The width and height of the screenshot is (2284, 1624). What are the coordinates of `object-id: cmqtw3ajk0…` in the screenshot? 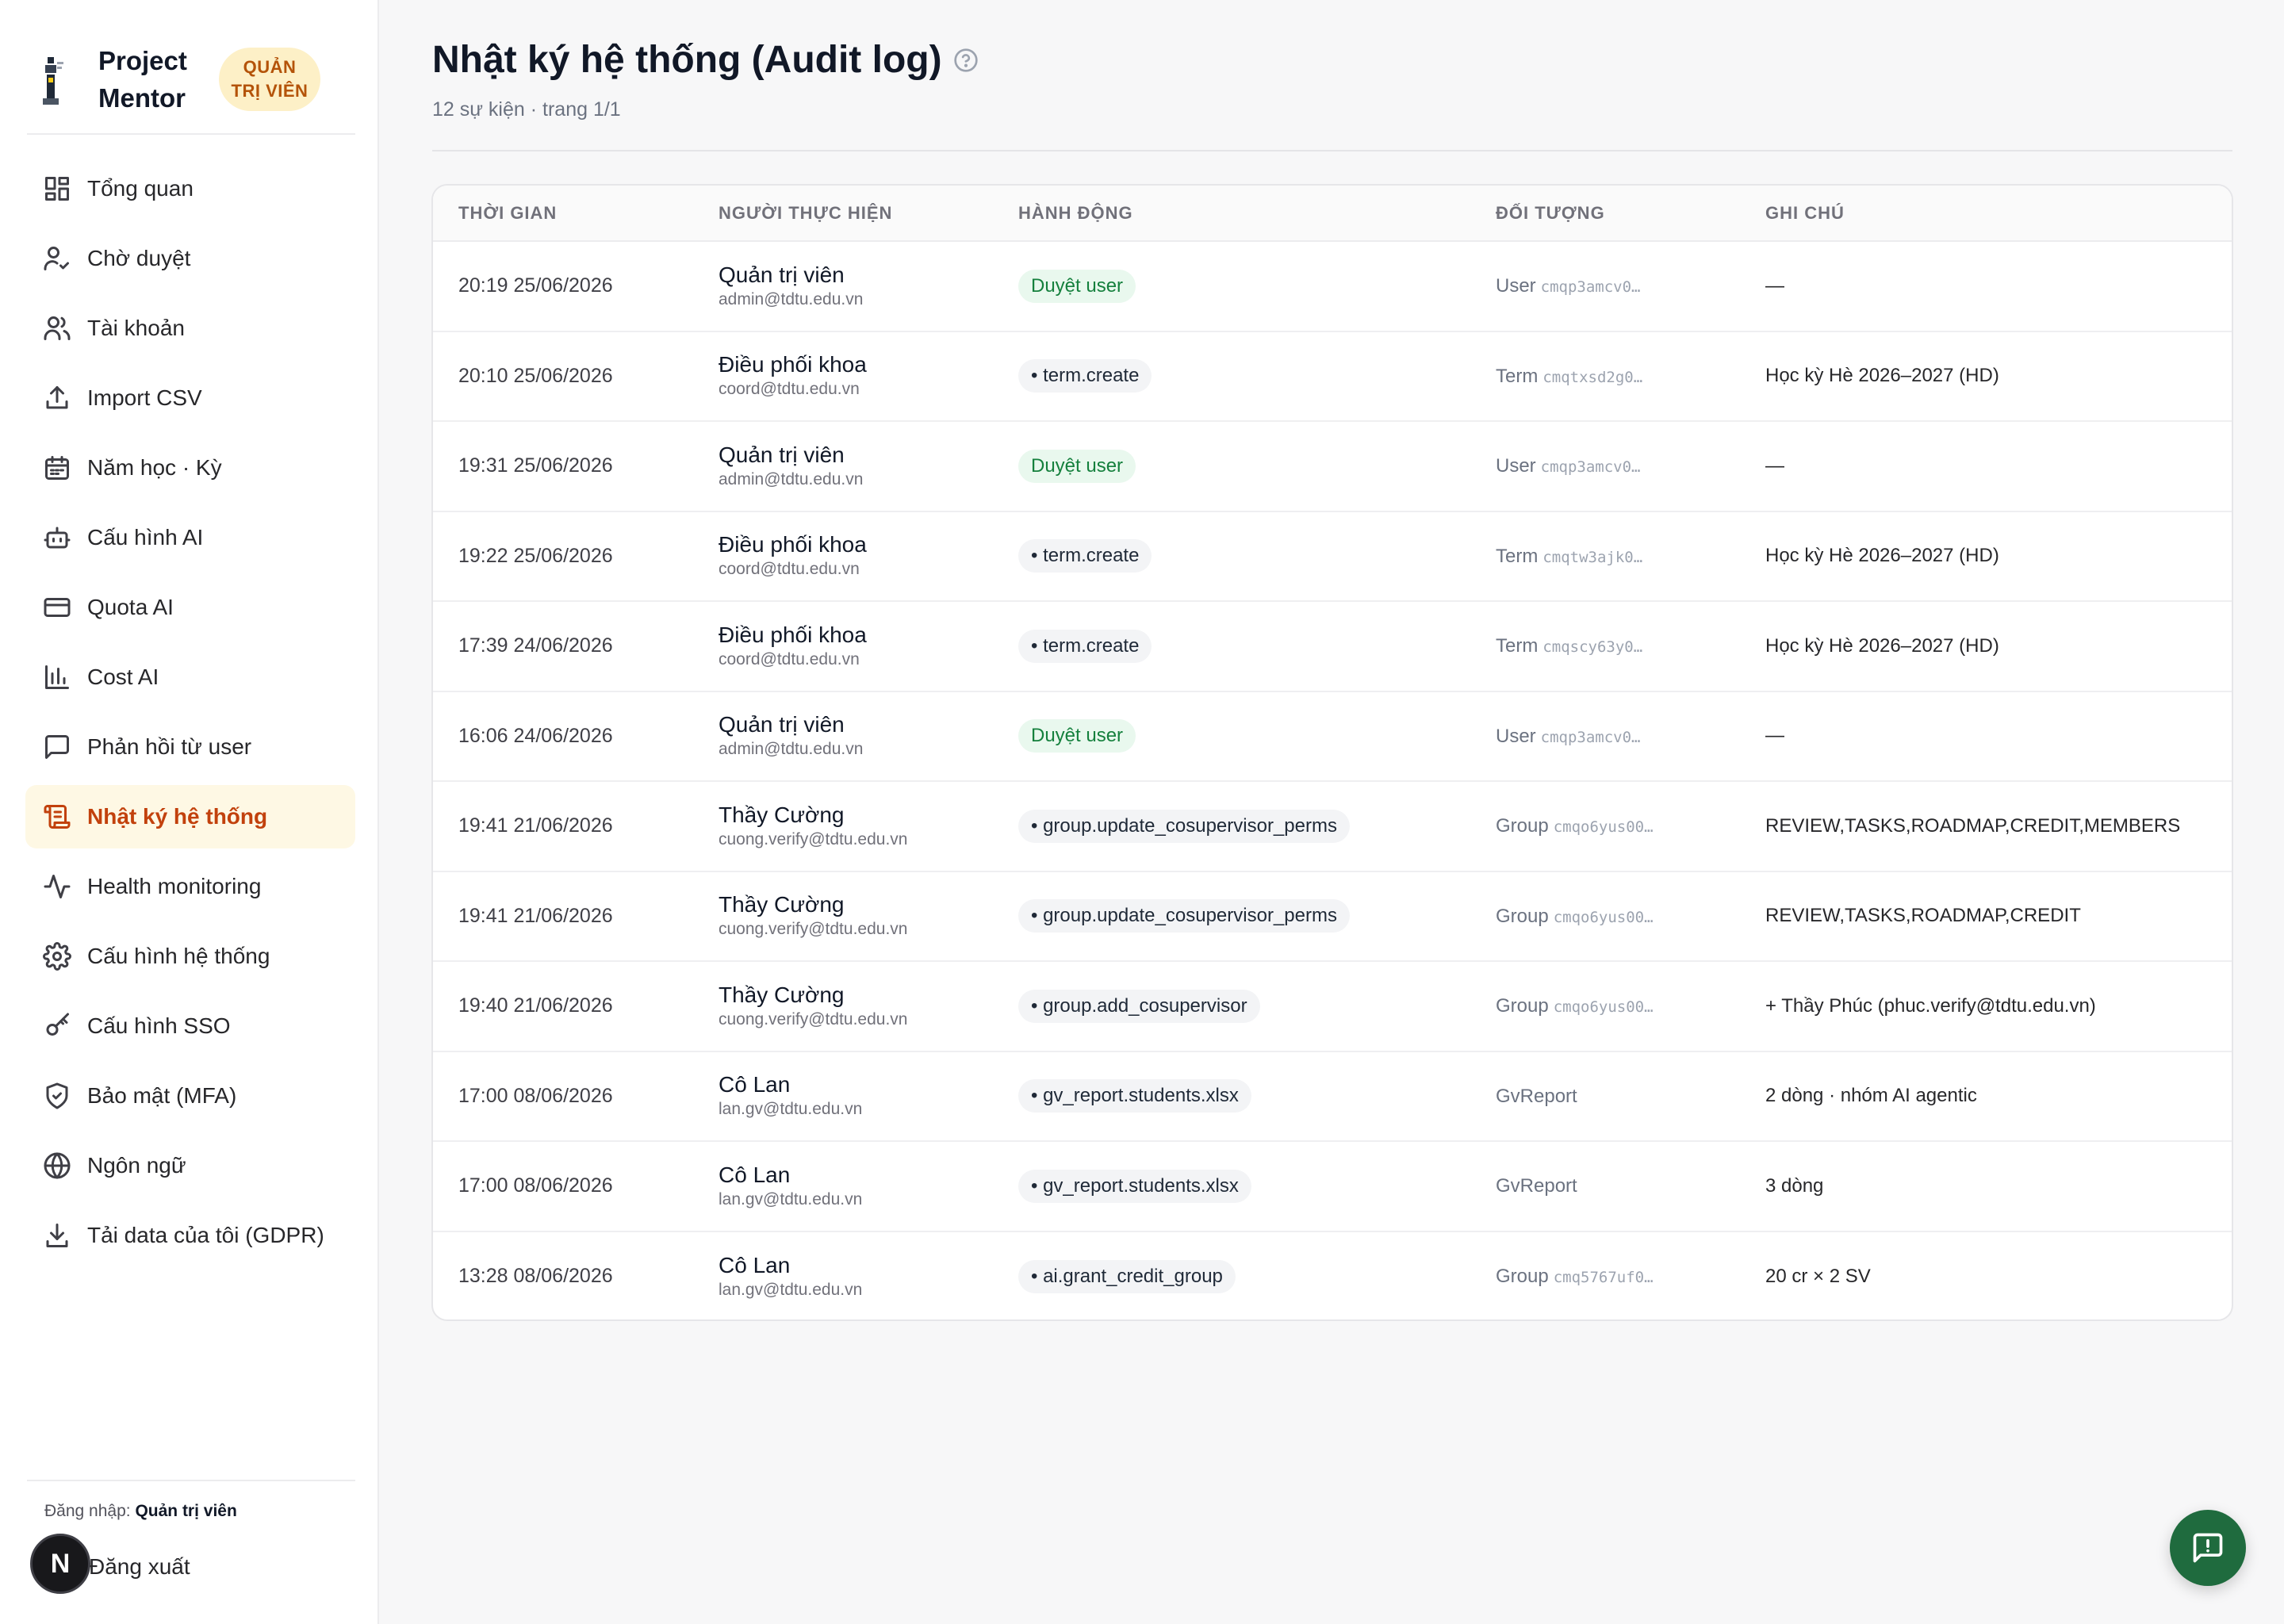 It's located at (1592, 557).